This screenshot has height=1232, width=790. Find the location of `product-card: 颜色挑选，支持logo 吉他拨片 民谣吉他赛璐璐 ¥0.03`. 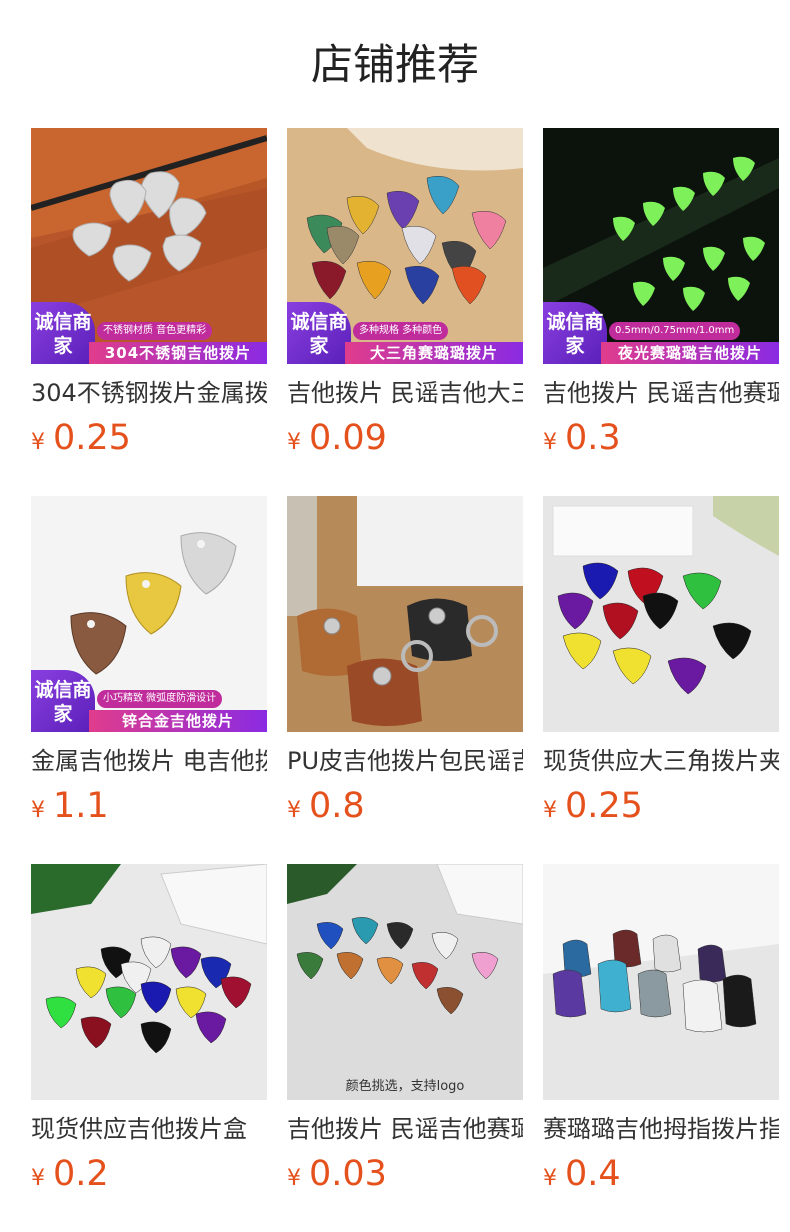

product-card: 颜色挑选，支持logo 吉他拨片 民谣吉他赛璐璐 ¥0.03 is located at coordinates (405, 1034).